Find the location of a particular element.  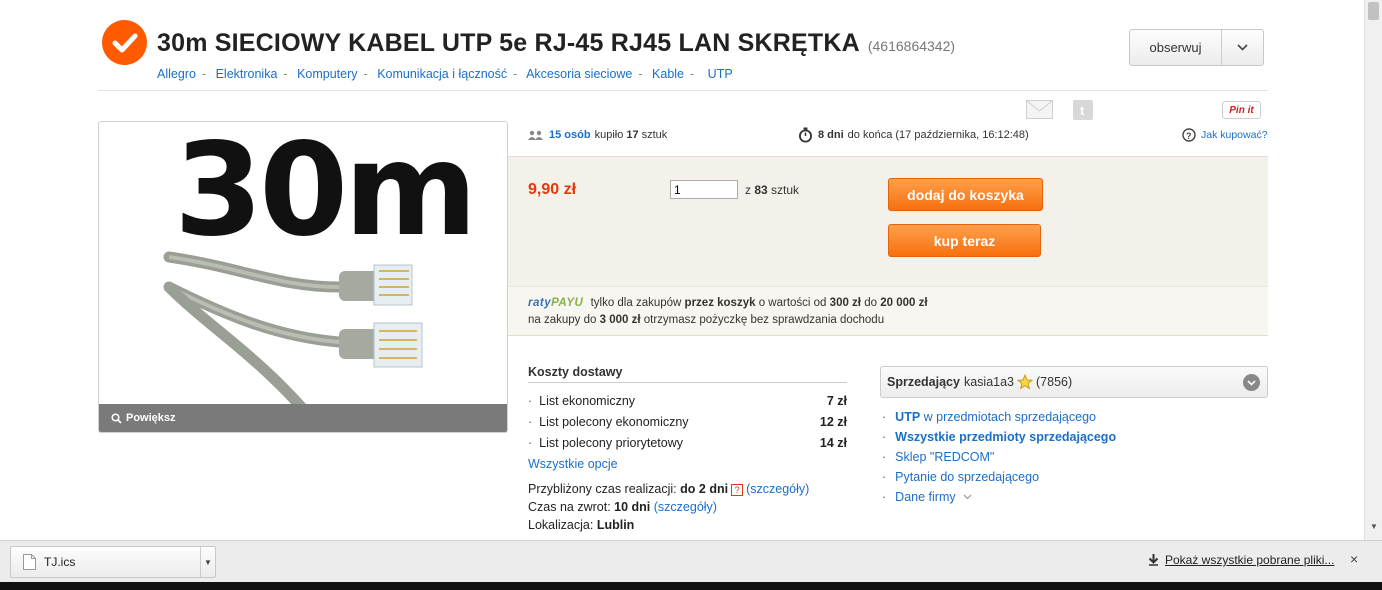

add-to-cart-button: dodaj do koszyka is located at coordinates (965, 194).